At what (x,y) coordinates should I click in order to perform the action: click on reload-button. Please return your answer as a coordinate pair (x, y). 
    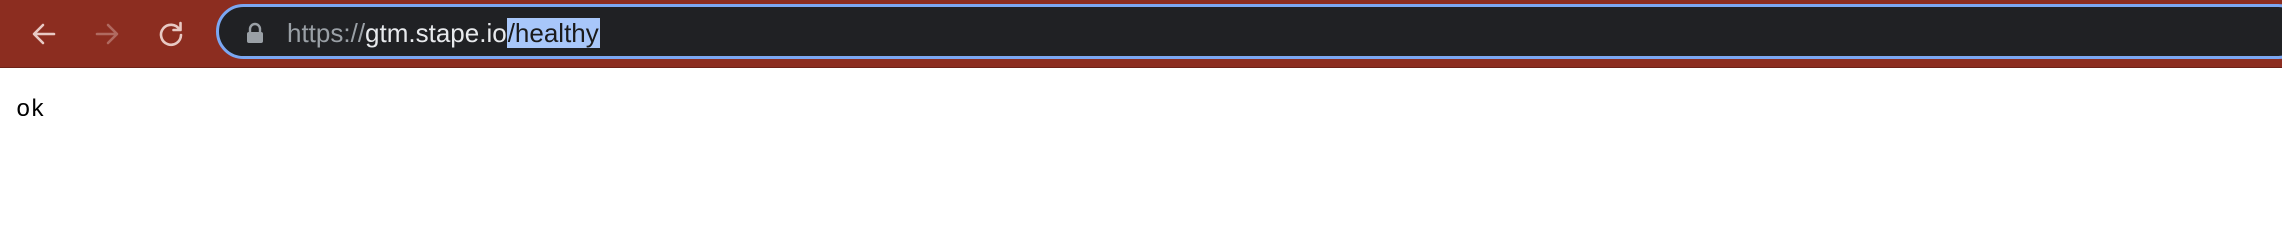
    Looking at the image, I should click on (171, 34).